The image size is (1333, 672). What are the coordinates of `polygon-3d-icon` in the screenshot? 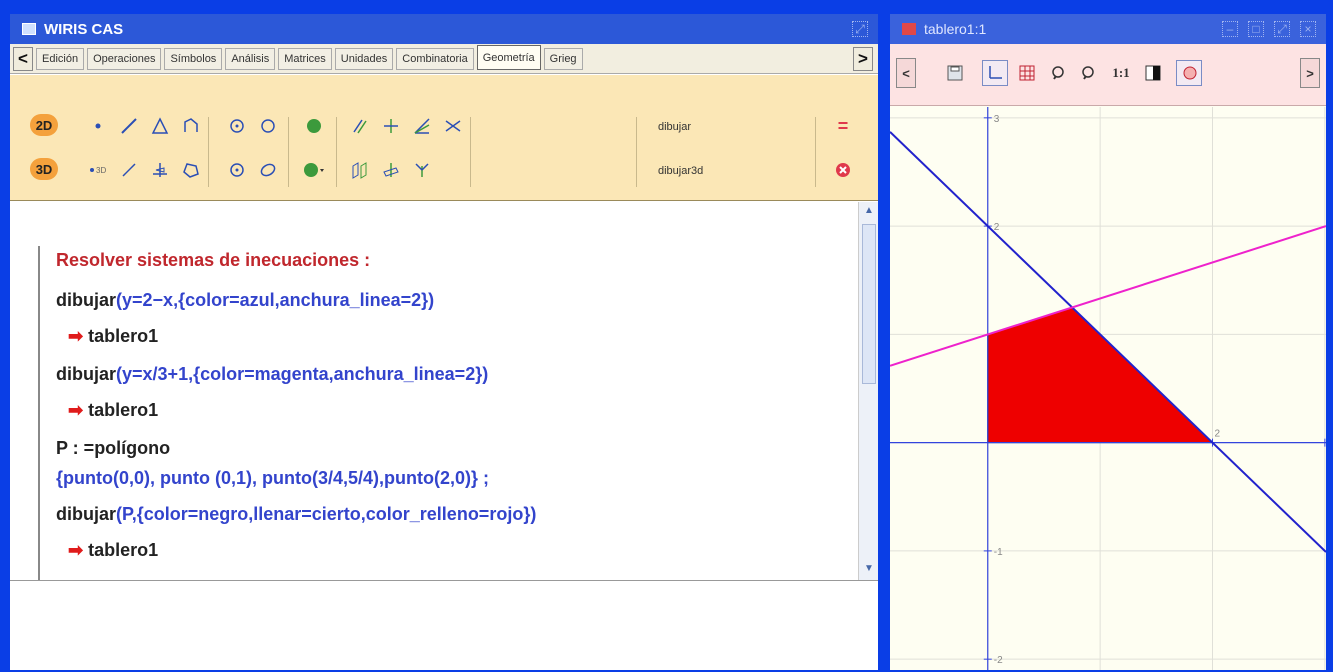 It's located at (191, 170).